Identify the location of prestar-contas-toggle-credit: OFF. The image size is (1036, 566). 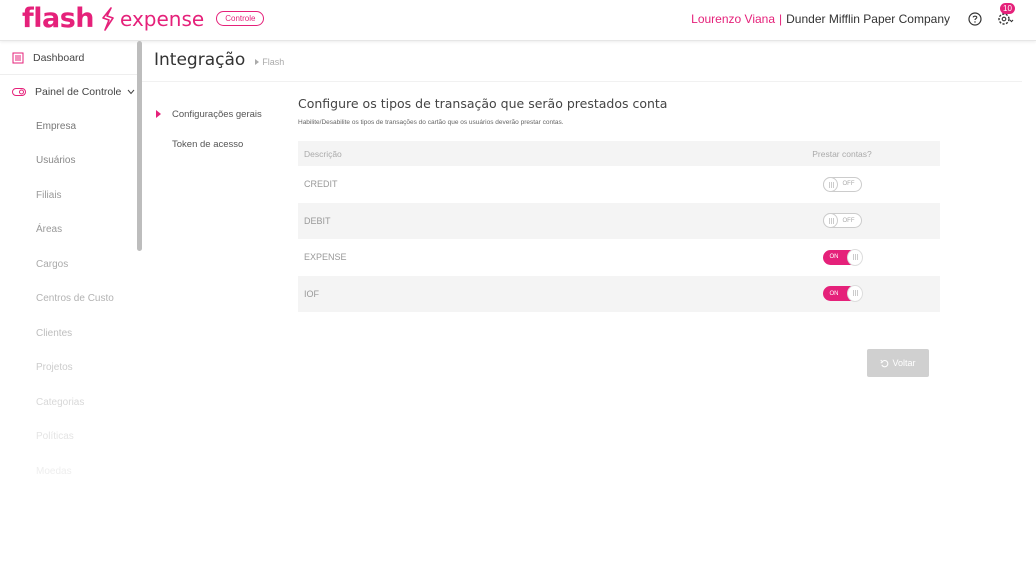
(842, 184).